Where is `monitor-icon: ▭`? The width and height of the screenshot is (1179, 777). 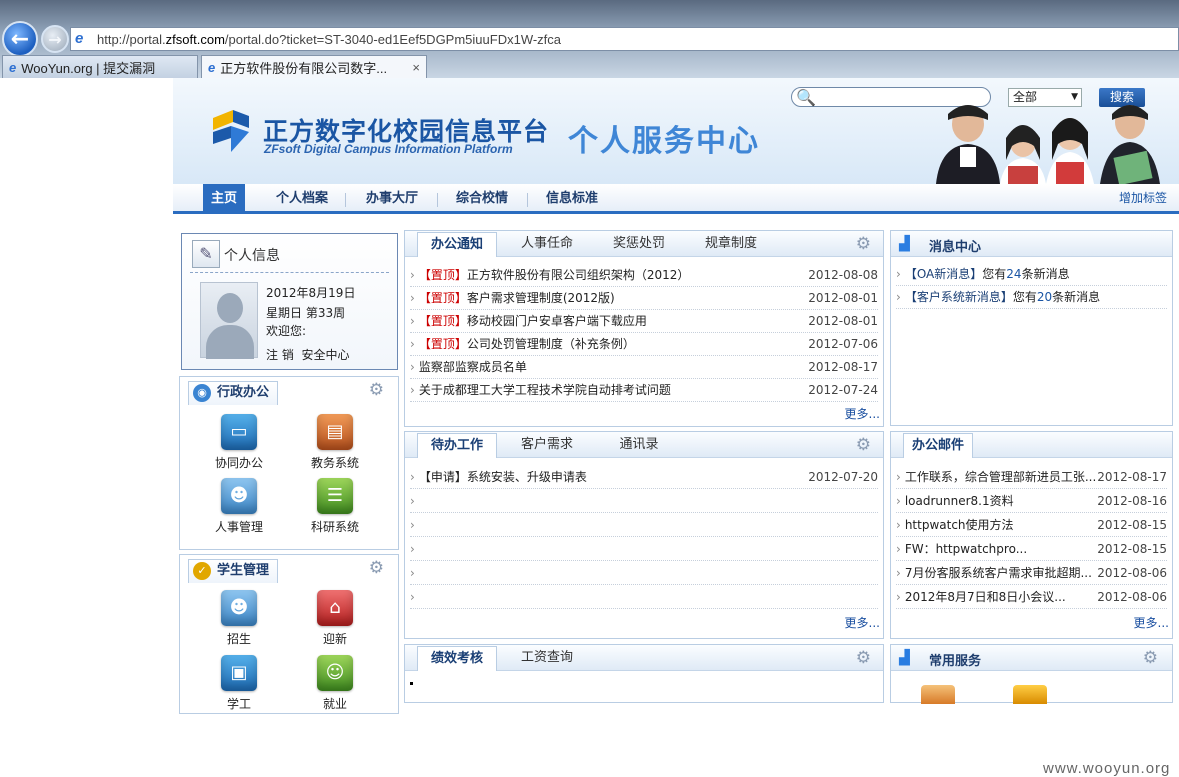
monitor-icon: ▭ is located at coordinates (239, 432).